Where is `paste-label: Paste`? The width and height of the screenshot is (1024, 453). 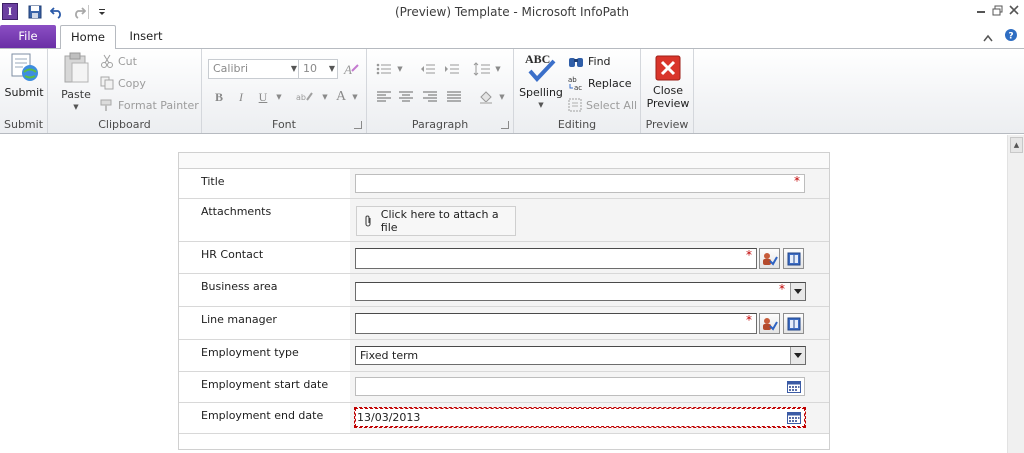 paste-label: Paste is located at coordinates (76, 94).